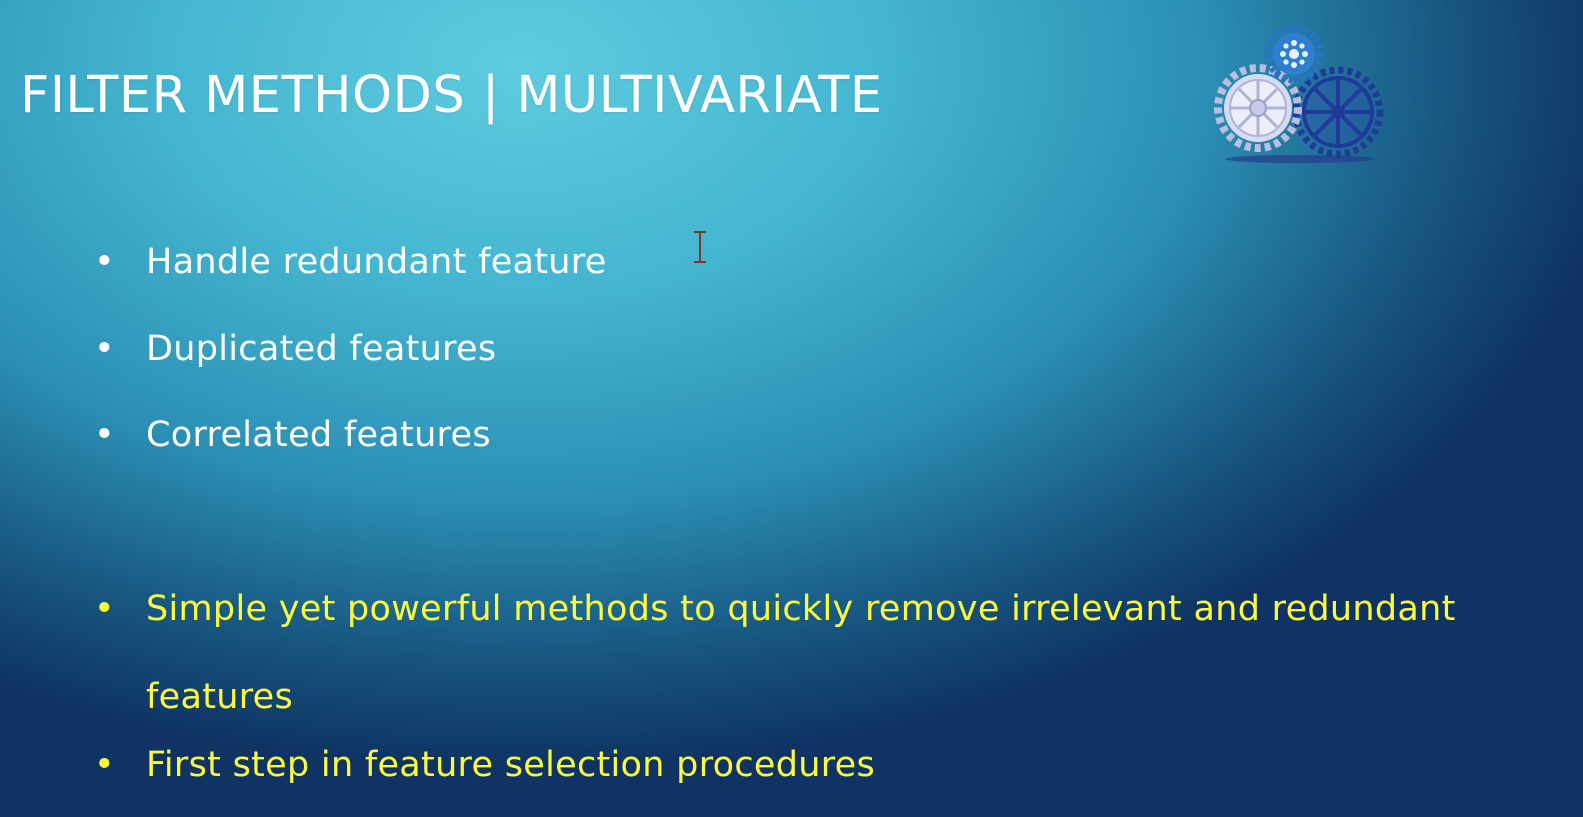  I want to click on bullet-text: Correlated features, so click(318, 435).